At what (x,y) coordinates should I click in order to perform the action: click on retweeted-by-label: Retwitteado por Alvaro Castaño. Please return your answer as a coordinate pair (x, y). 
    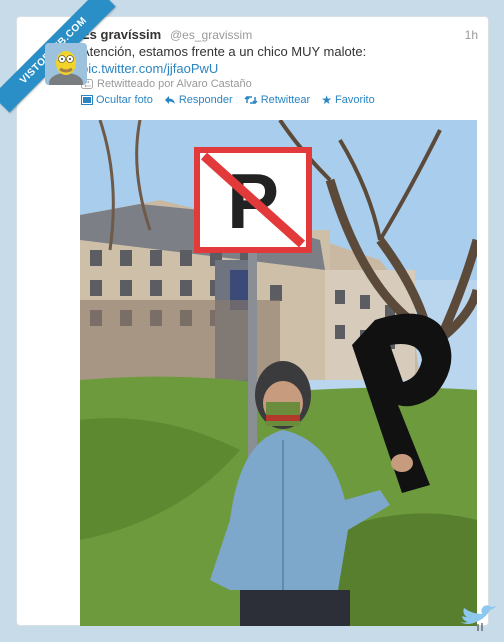
    Looking at the image, I should click on (174, 84).